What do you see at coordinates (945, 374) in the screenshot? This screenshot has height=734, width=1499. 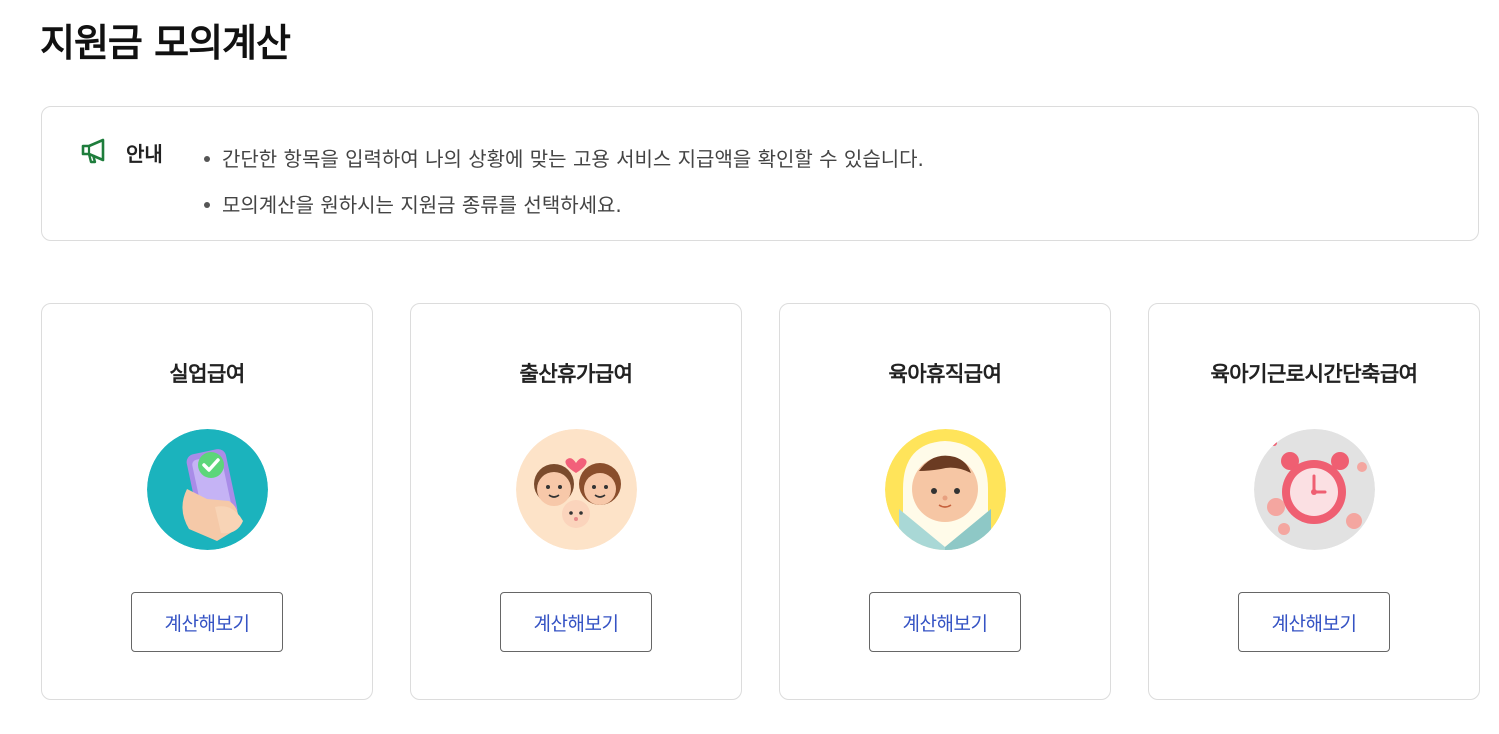 I see `card-title: 육아휴직급여` at bounding box center [945, 374].